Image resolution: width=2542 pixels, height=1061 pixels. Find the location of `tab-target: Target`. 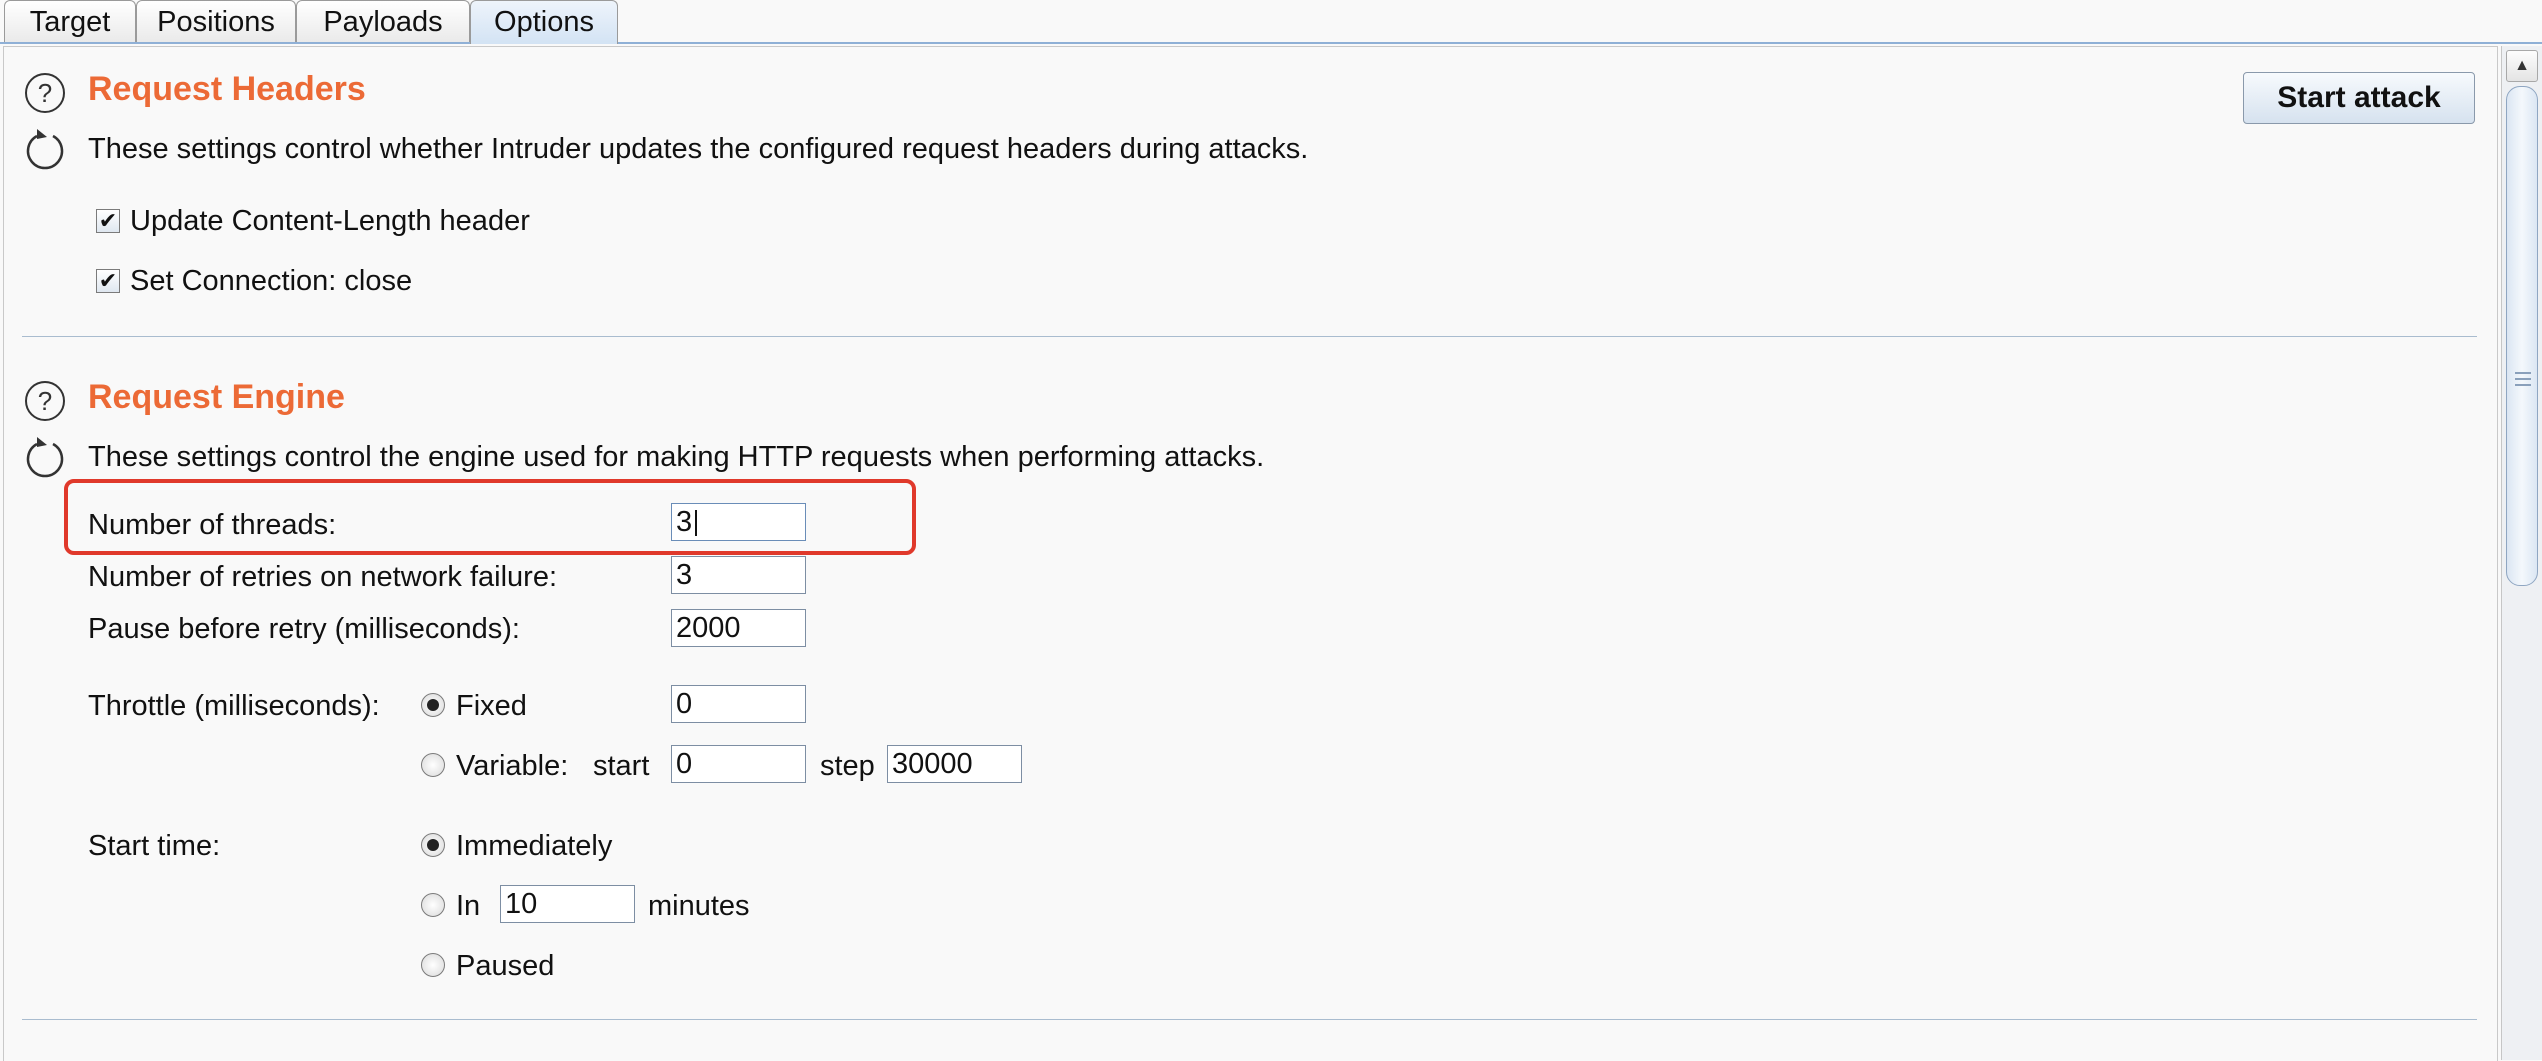

tab-target: Target is located at coordinates (70, 21).